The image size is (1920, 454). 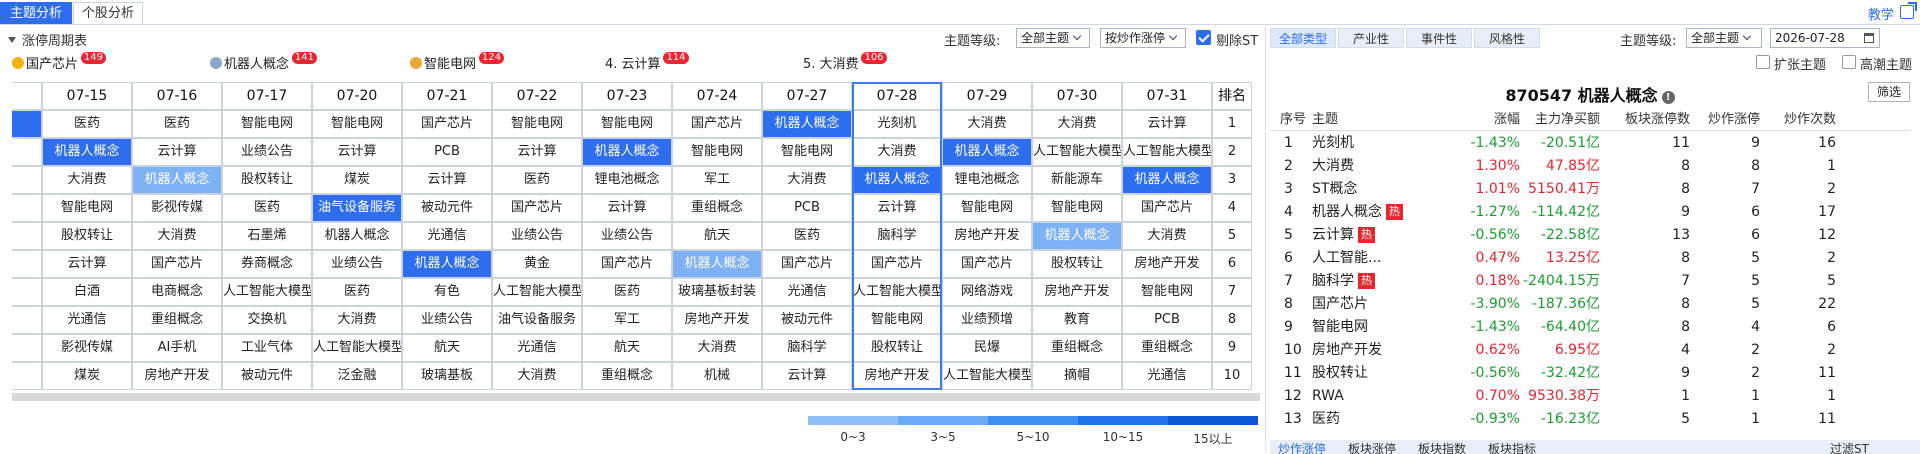 I want to click on theme-cell, so click(x=27, y=180).